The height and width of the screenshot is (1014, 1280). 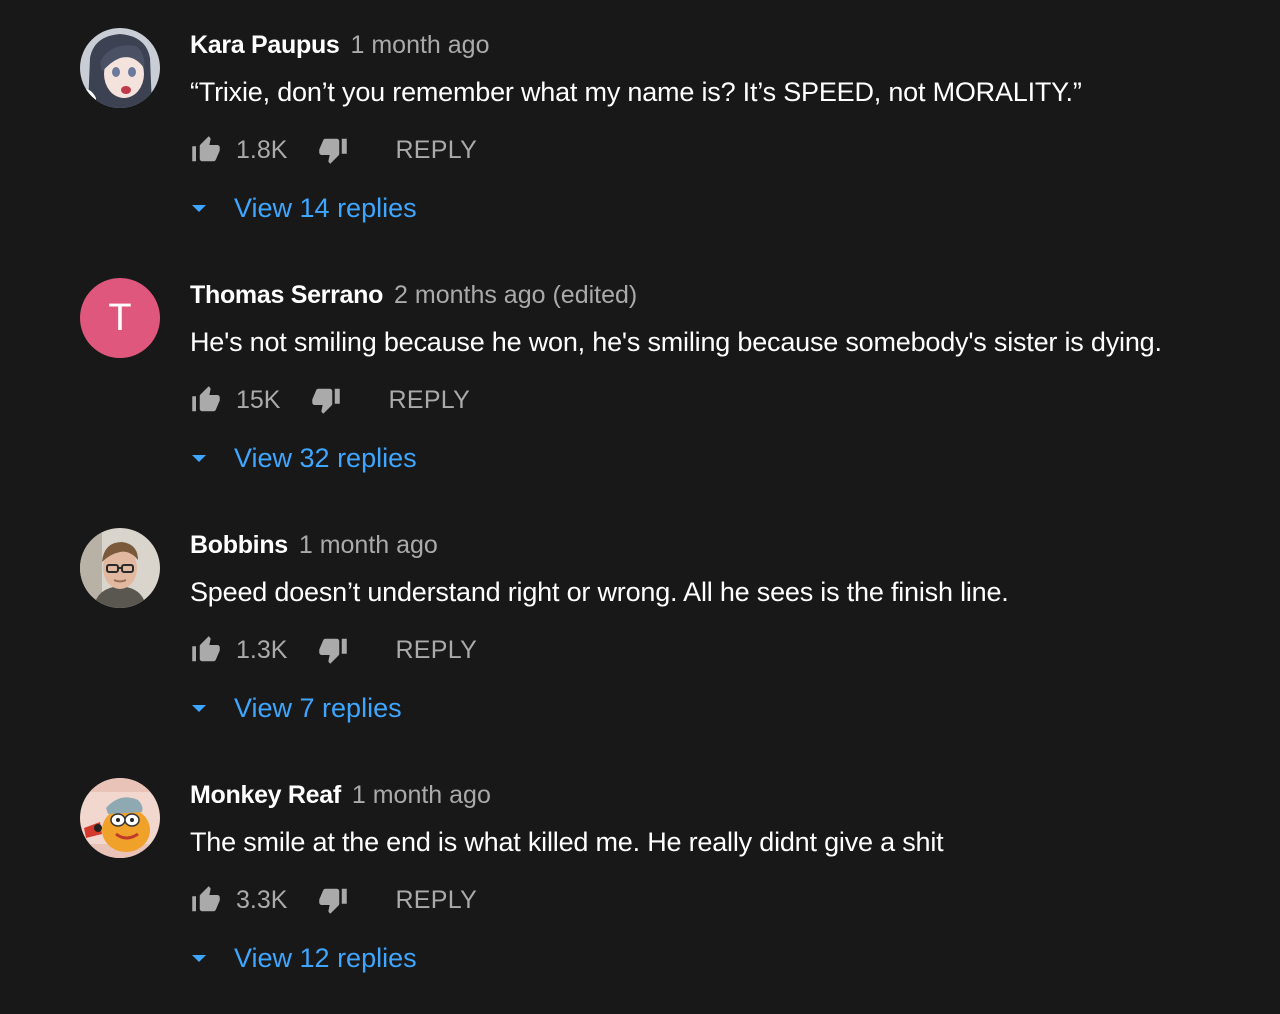 What do you see at coordinates (515, 295) in the screenshot?
I see `comment-timestamp: 2 months ago (edited)` at bounding box center [515, 295].